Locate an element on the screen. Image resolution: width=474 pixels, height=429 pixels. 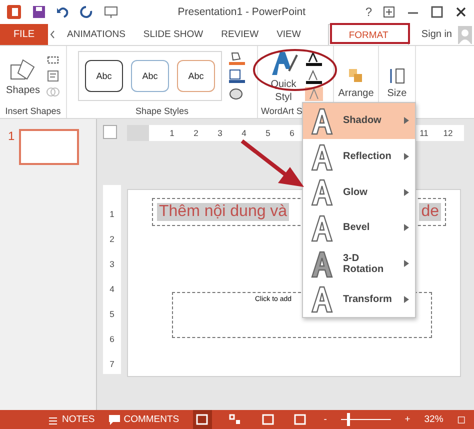
undo-icon is located at coordinates (63, 12).